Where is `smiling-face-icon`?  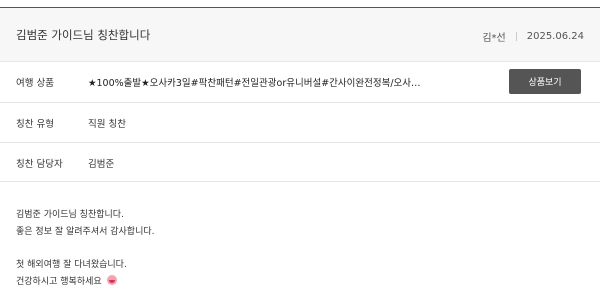 smiling-face-icon is located at coordinates (111, 280).